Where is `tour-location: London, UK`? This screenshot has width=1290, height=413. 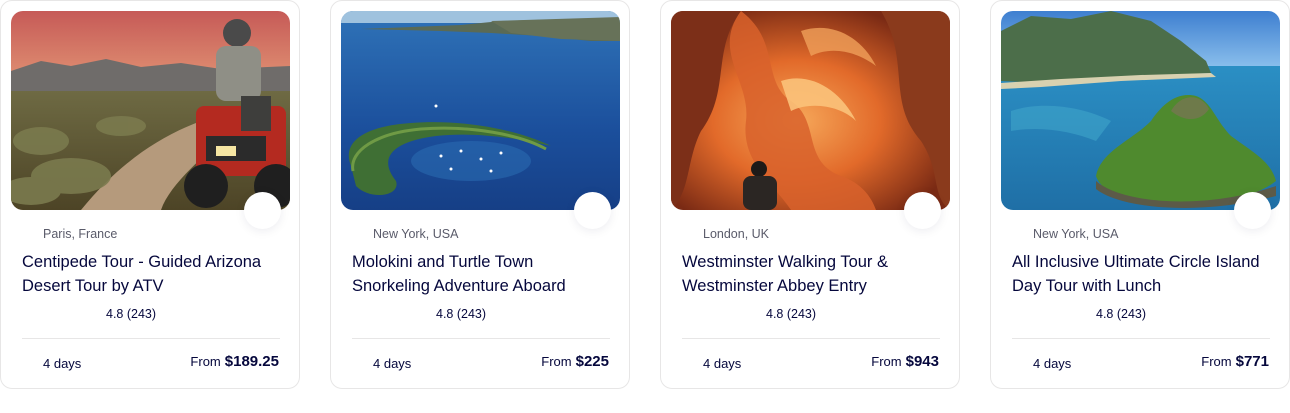 tour-location: London, UK is located at coordinates (725, 234).